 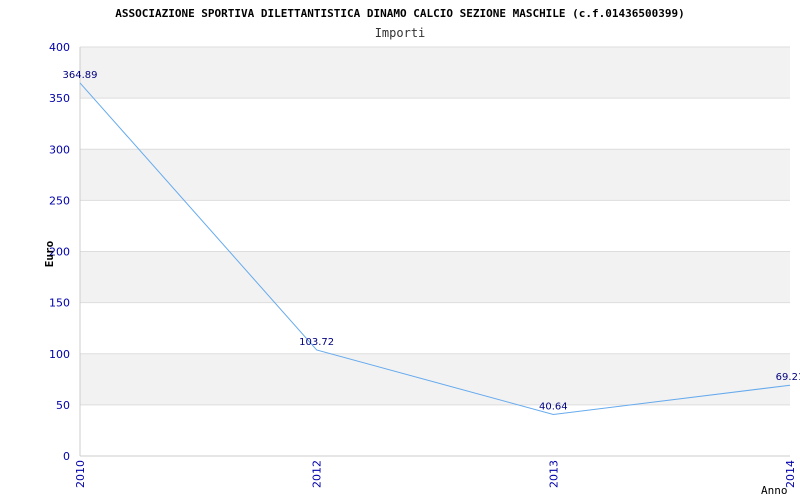 What do you see at coordinates (553, 406) in the screenshot?
I see `data-label: 40.64` at bounding box center [553, 406].